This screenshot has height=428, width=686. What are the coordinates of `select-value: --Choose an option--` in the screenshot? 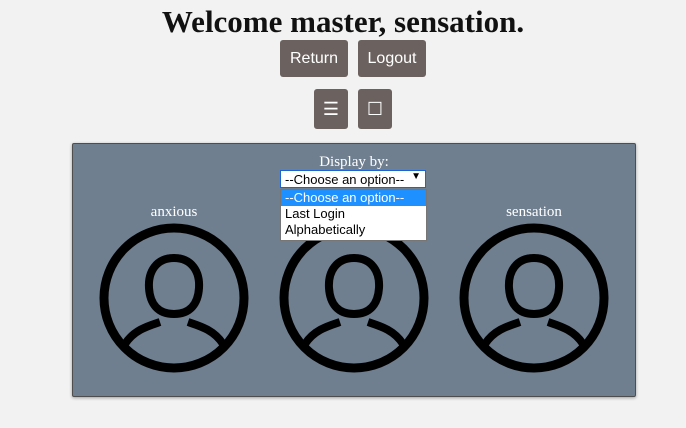 It's located at (345, 179).